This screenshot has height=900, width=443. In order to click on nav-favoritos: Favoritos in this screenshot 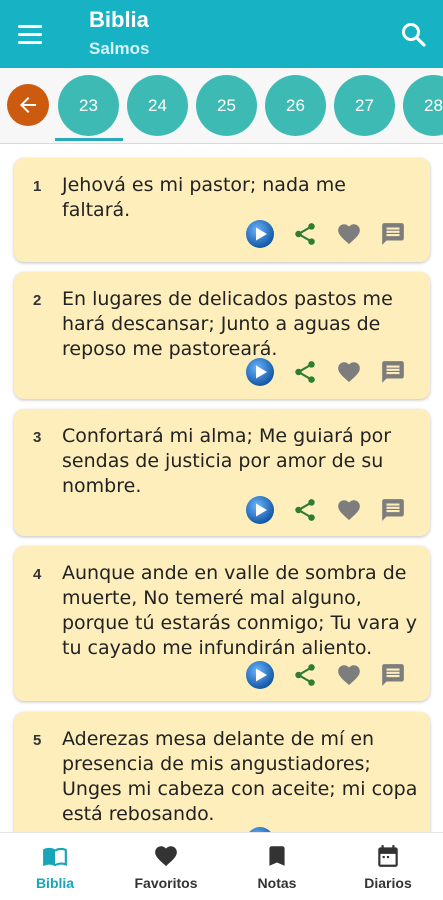, I will do `click(166, 866)`.